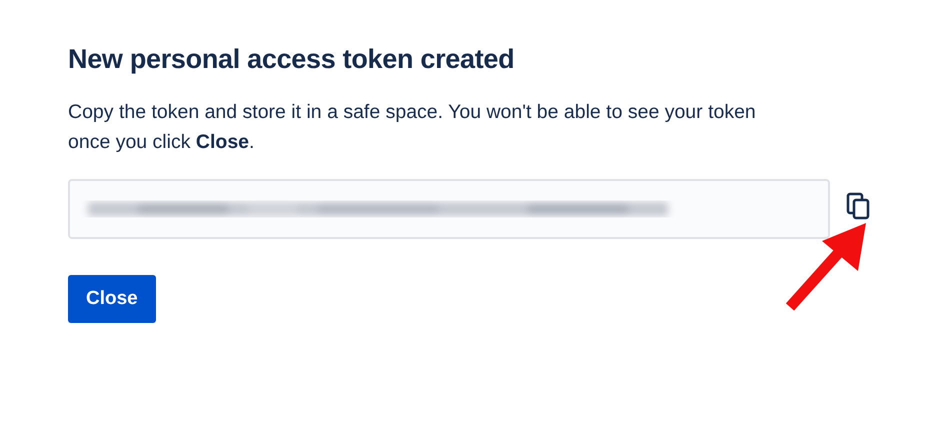  What do you see at coordinates (858, 206) in the screenshot?
I see `copy-icon` at bounding box center [858, 206].